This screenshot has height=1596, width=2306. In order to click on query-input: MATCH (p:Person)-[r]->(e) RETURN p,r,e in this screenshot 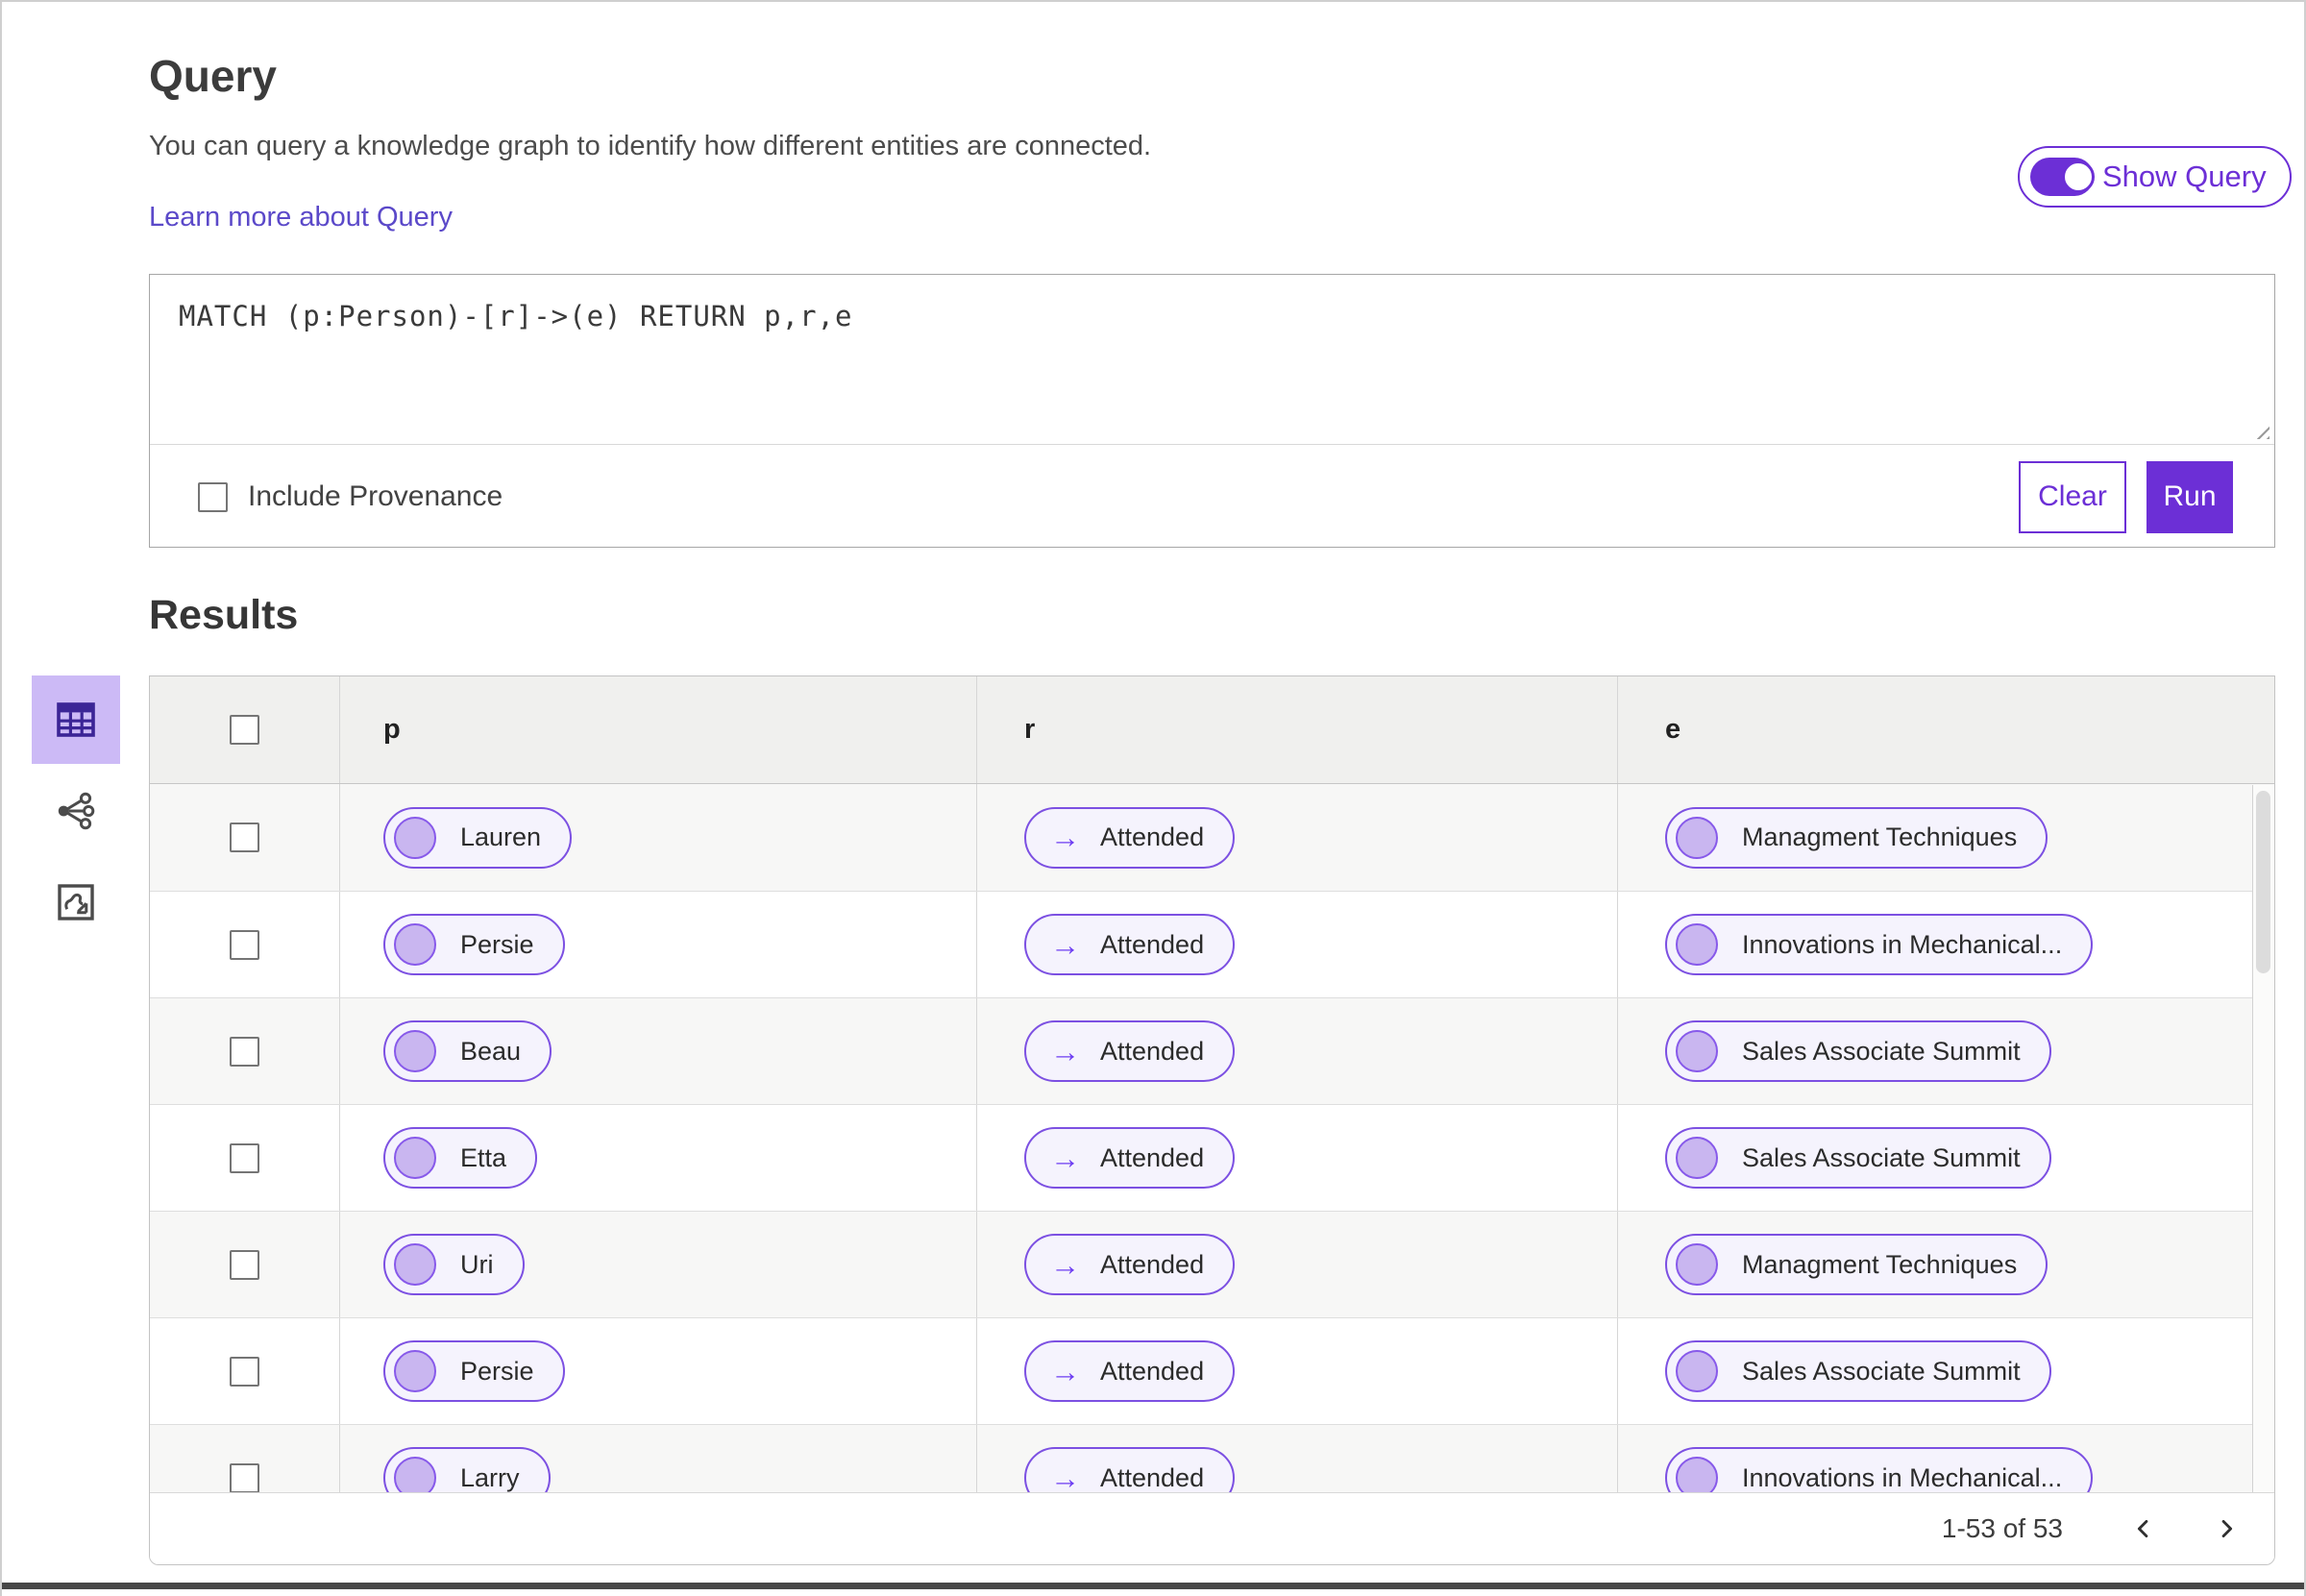, I will do `click(1212, 360)`.